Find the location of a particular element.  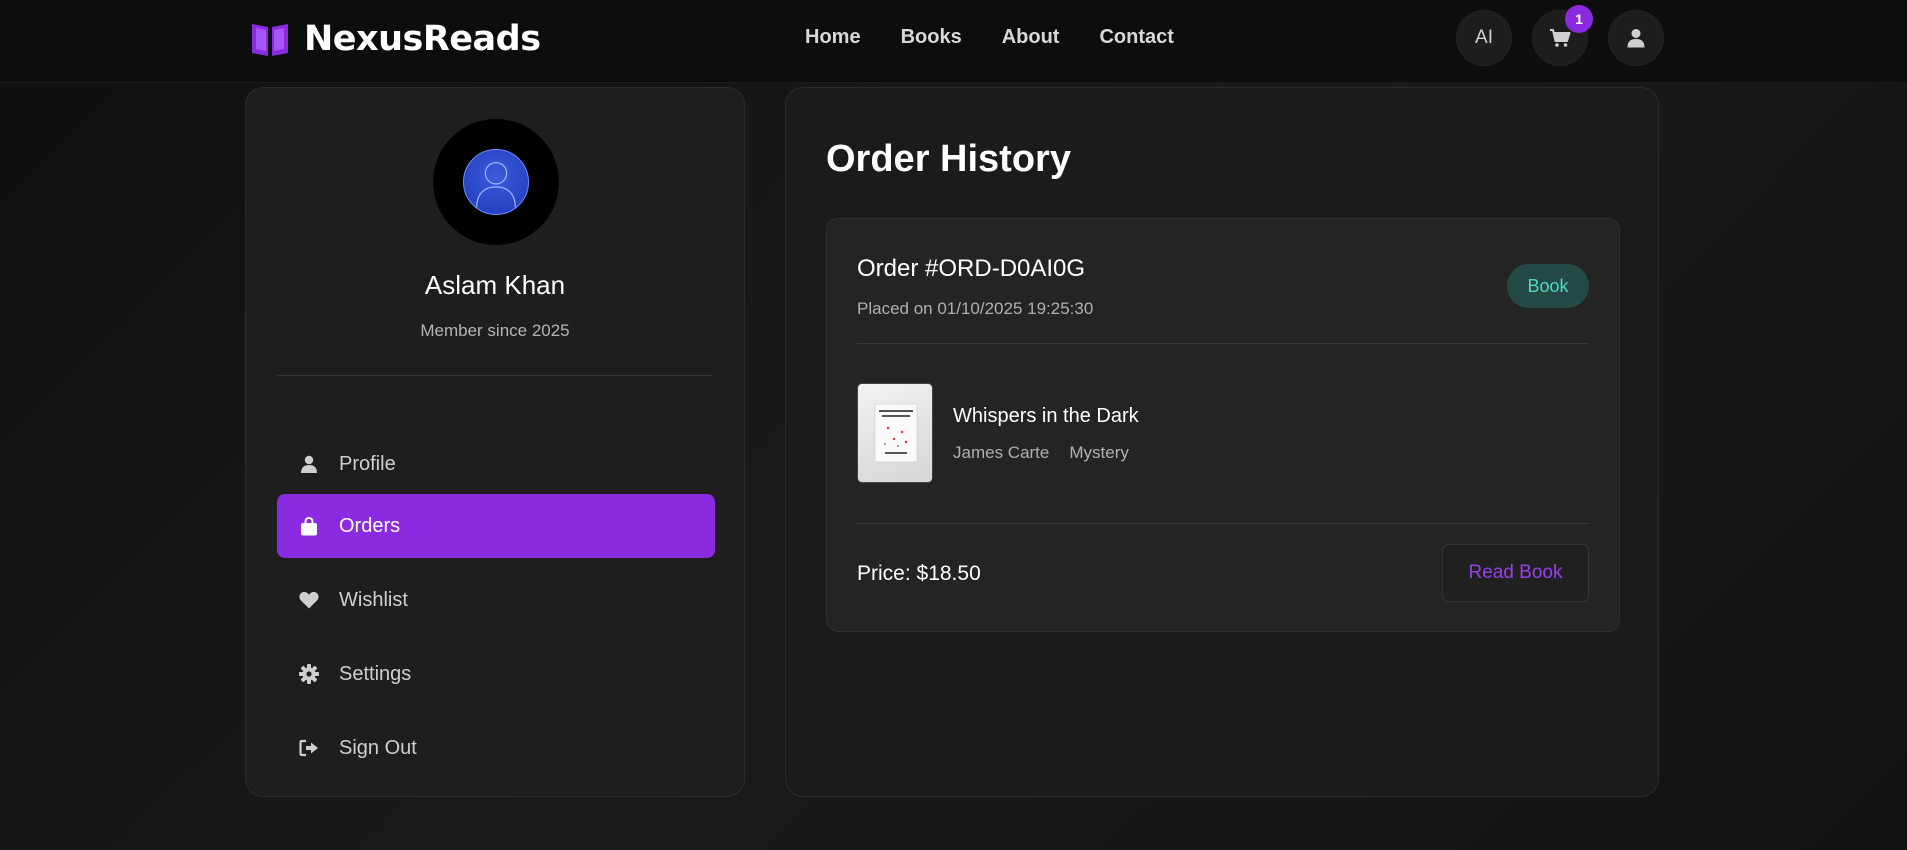

menu-item-label: Wishlist is located at coordinates (373, 599).